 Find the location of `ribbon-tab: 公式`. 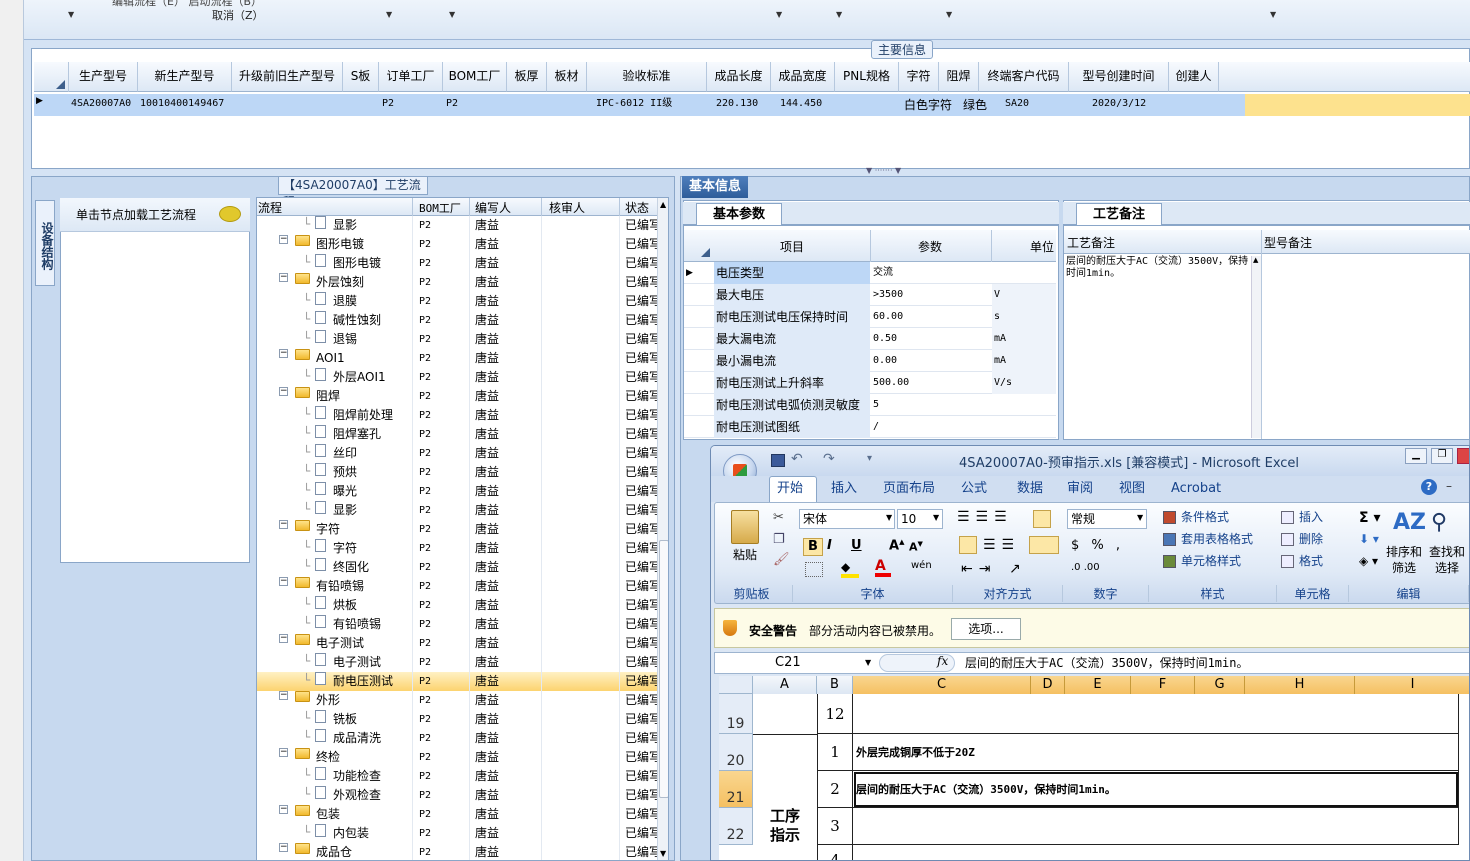

ribbon-tab: 公式 is located at coordinates (974, 489).